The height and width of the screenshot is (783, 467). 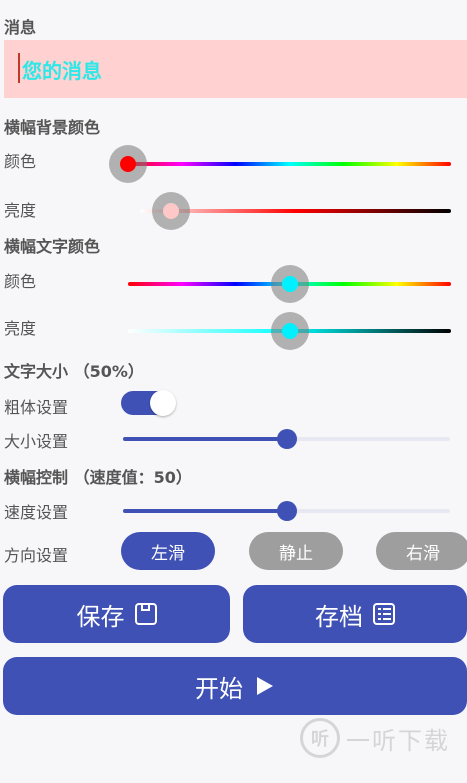 I want to click on watermark: 听 一听下载, so click(x=375, y=738).